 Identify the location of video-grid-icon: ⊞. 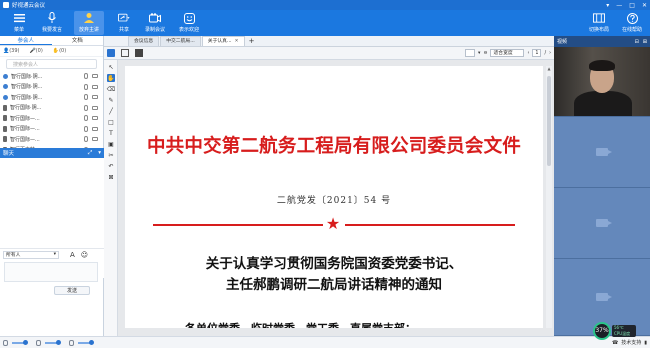
(645, 42).